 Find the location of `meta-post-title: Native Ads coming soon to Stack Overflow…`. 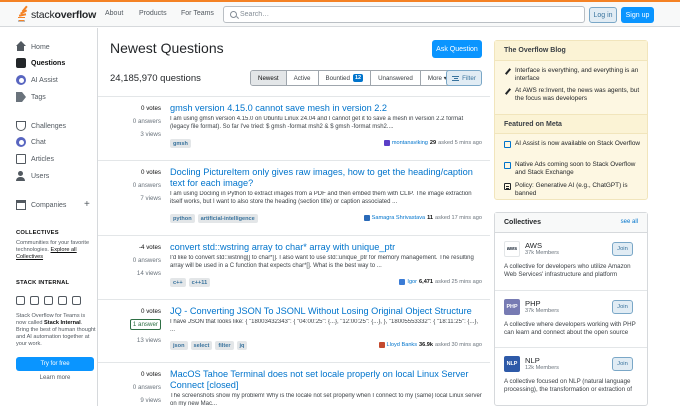

meta-post-title: Native Ads coming soon to Stack Overflow… is located at coordinates (575, 168).